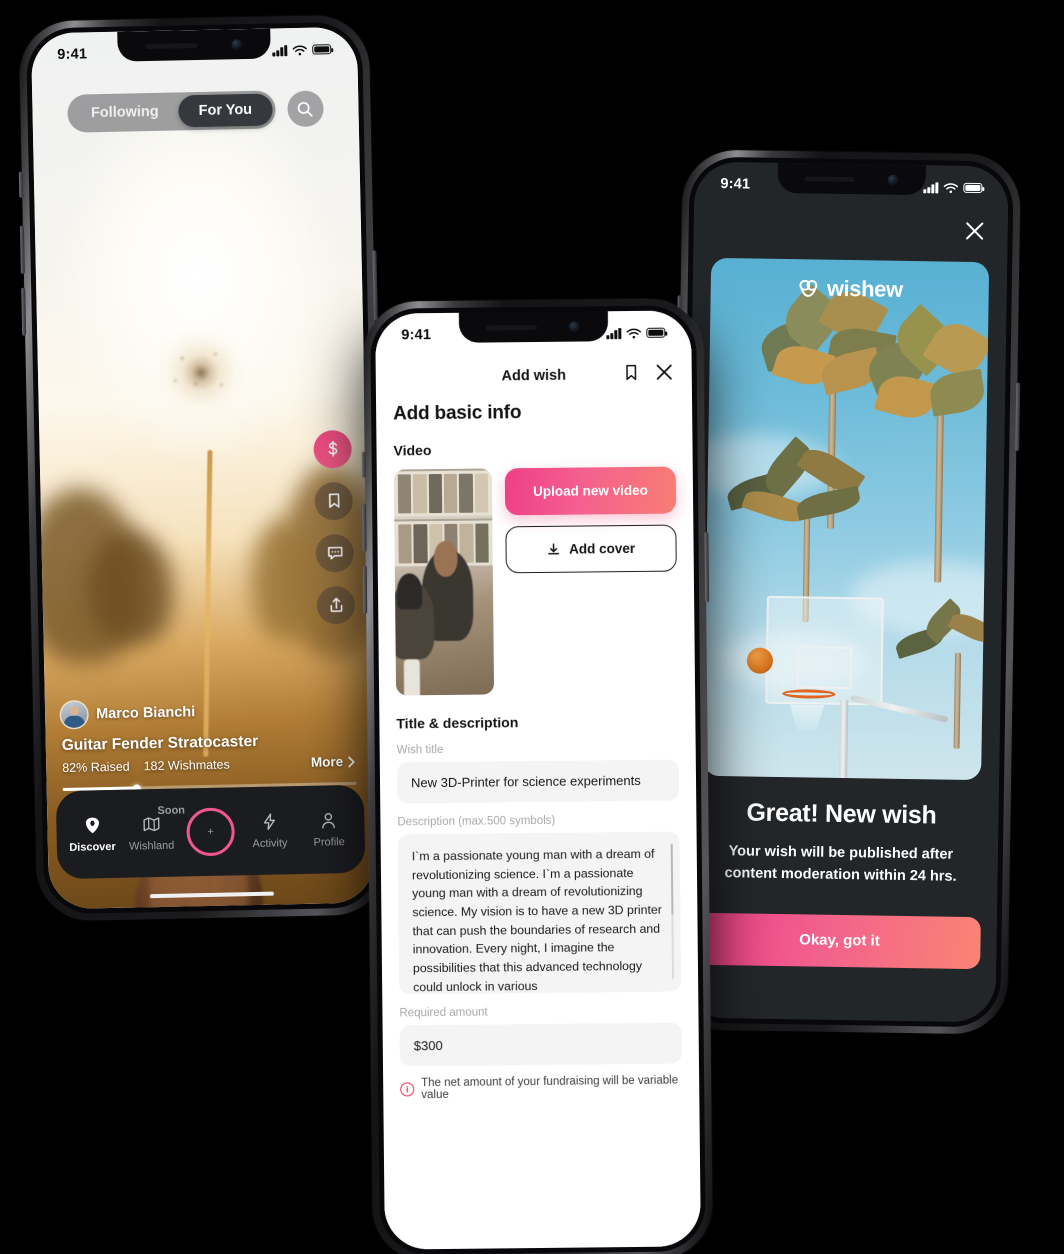 The width and height of the screenshot is (1064, 1254). I want to click on more-button: More, so click(334, 762).